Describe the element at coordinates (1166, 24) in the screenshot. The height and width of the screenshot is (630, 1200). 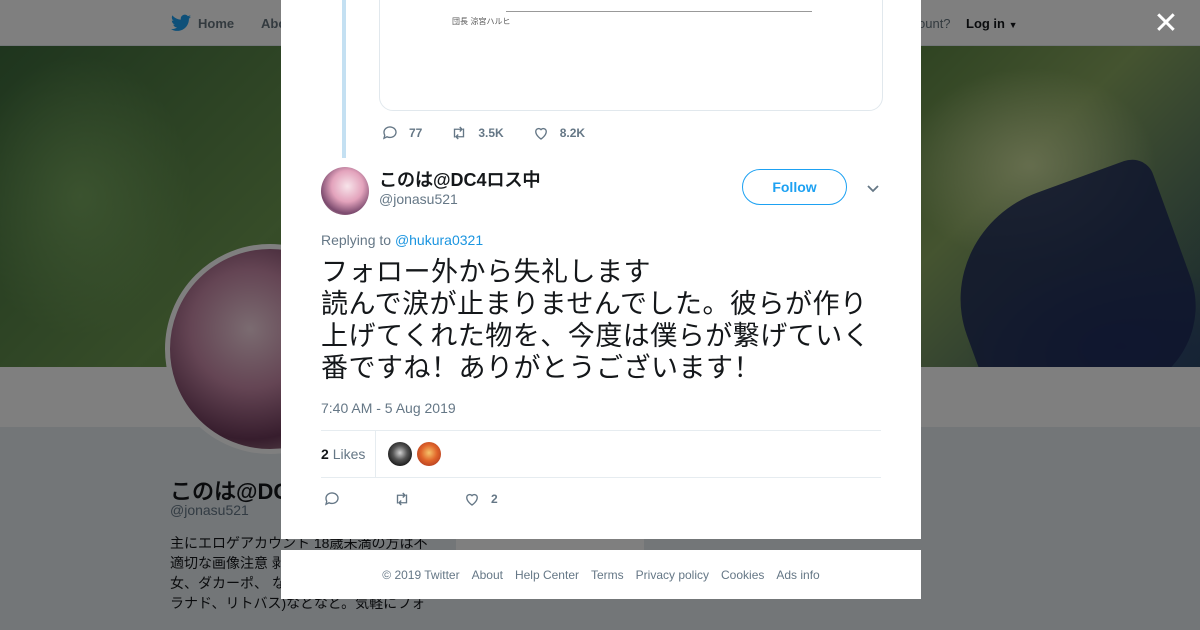
I see `close-icon: ✕` at that location.